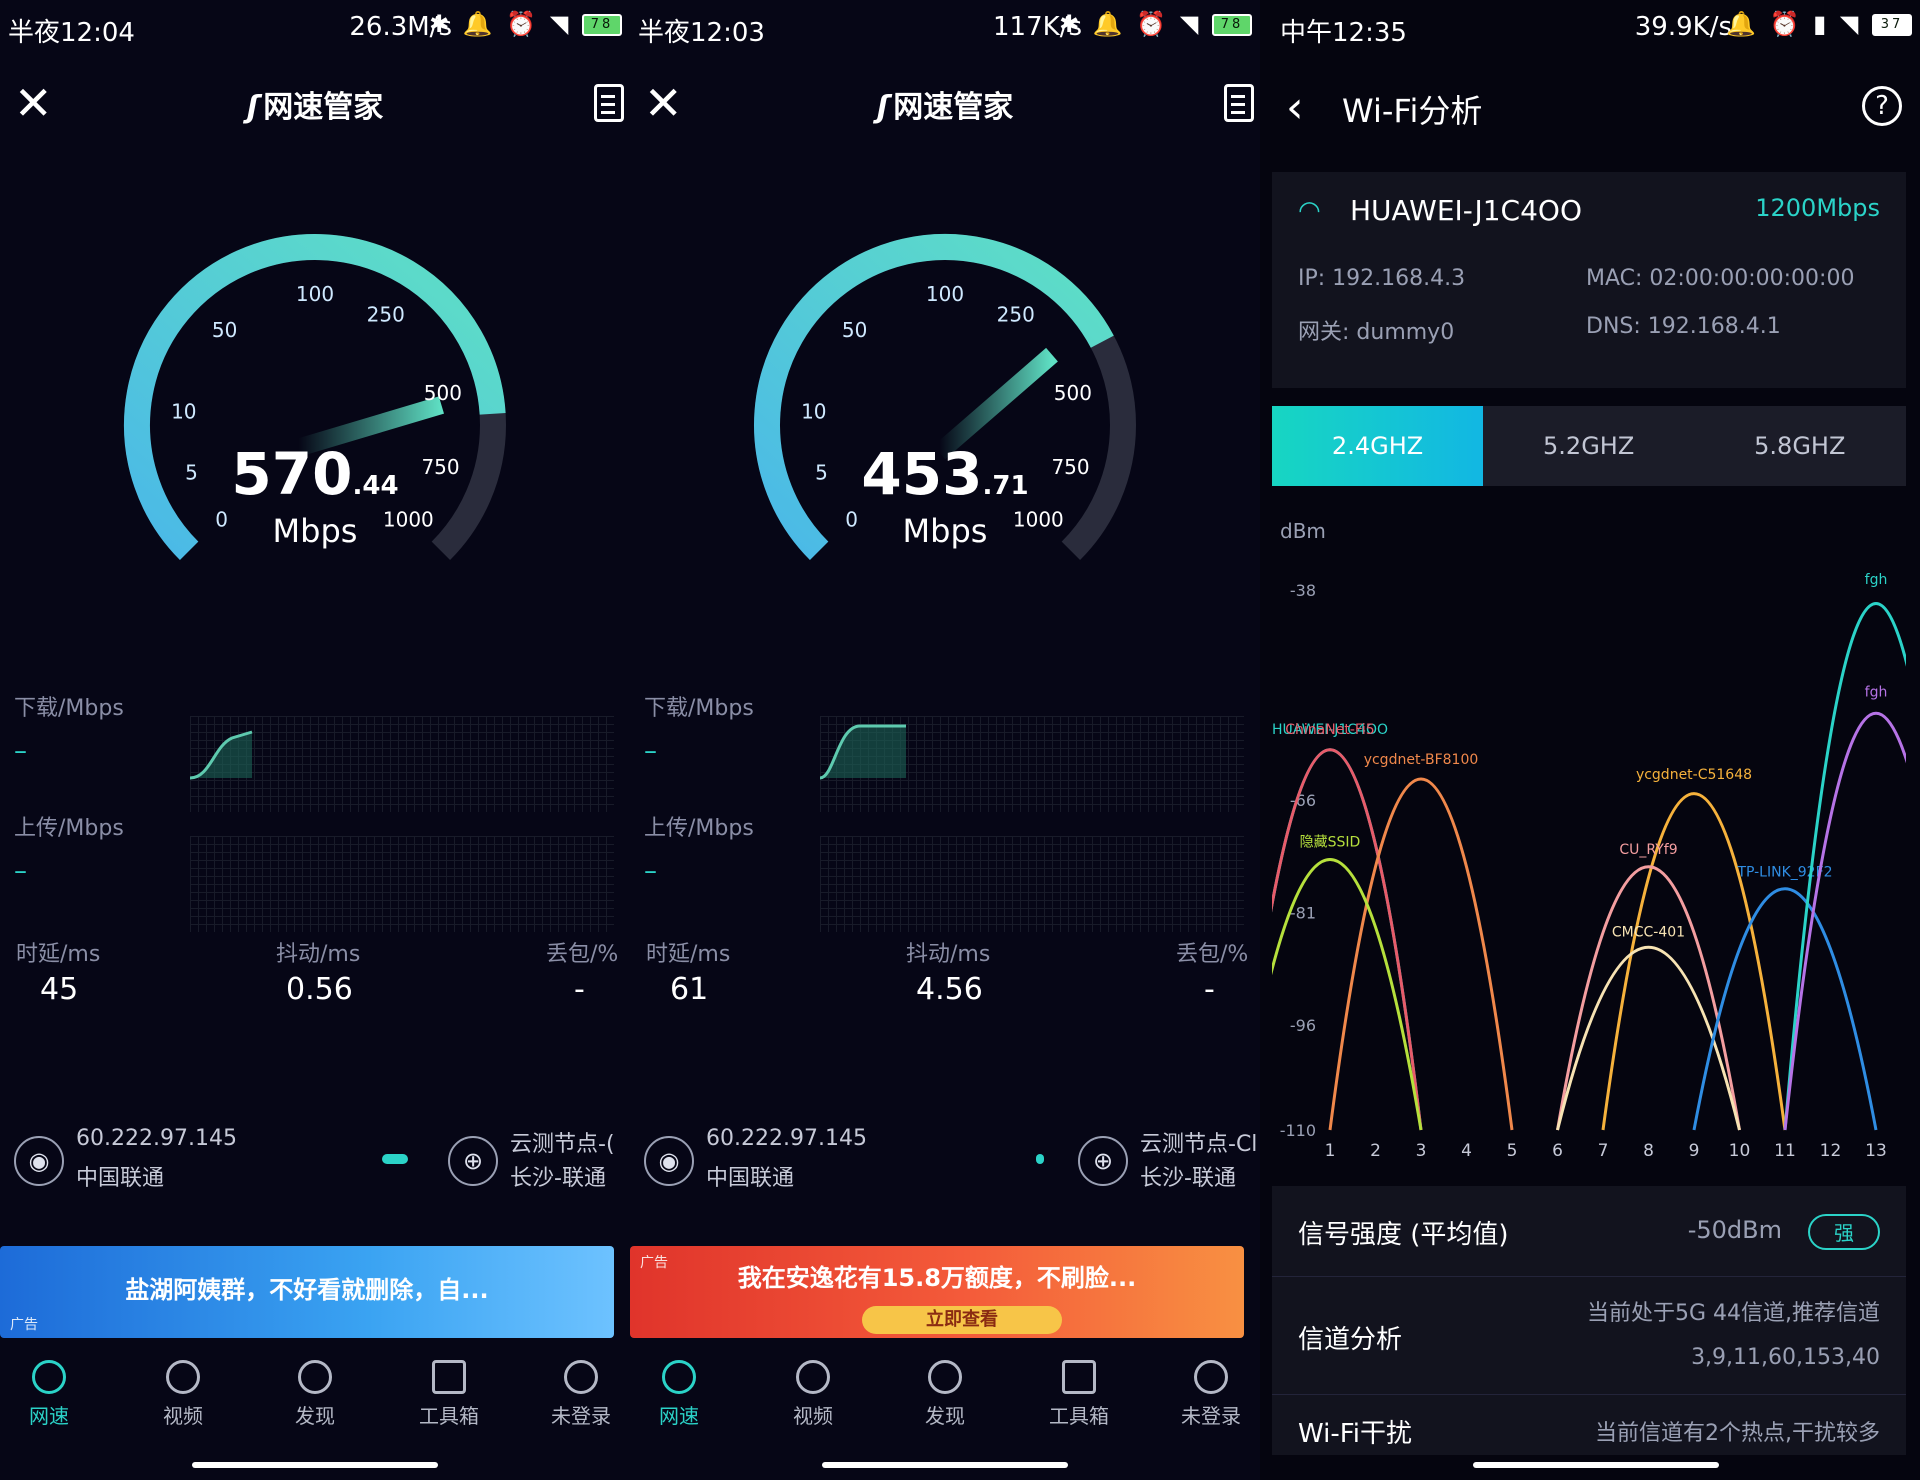  What do you see at coordinates (558, 1178) in the screenshot?
I see `node-isp: 长沙-联通` at bounding box center [558, 1178].